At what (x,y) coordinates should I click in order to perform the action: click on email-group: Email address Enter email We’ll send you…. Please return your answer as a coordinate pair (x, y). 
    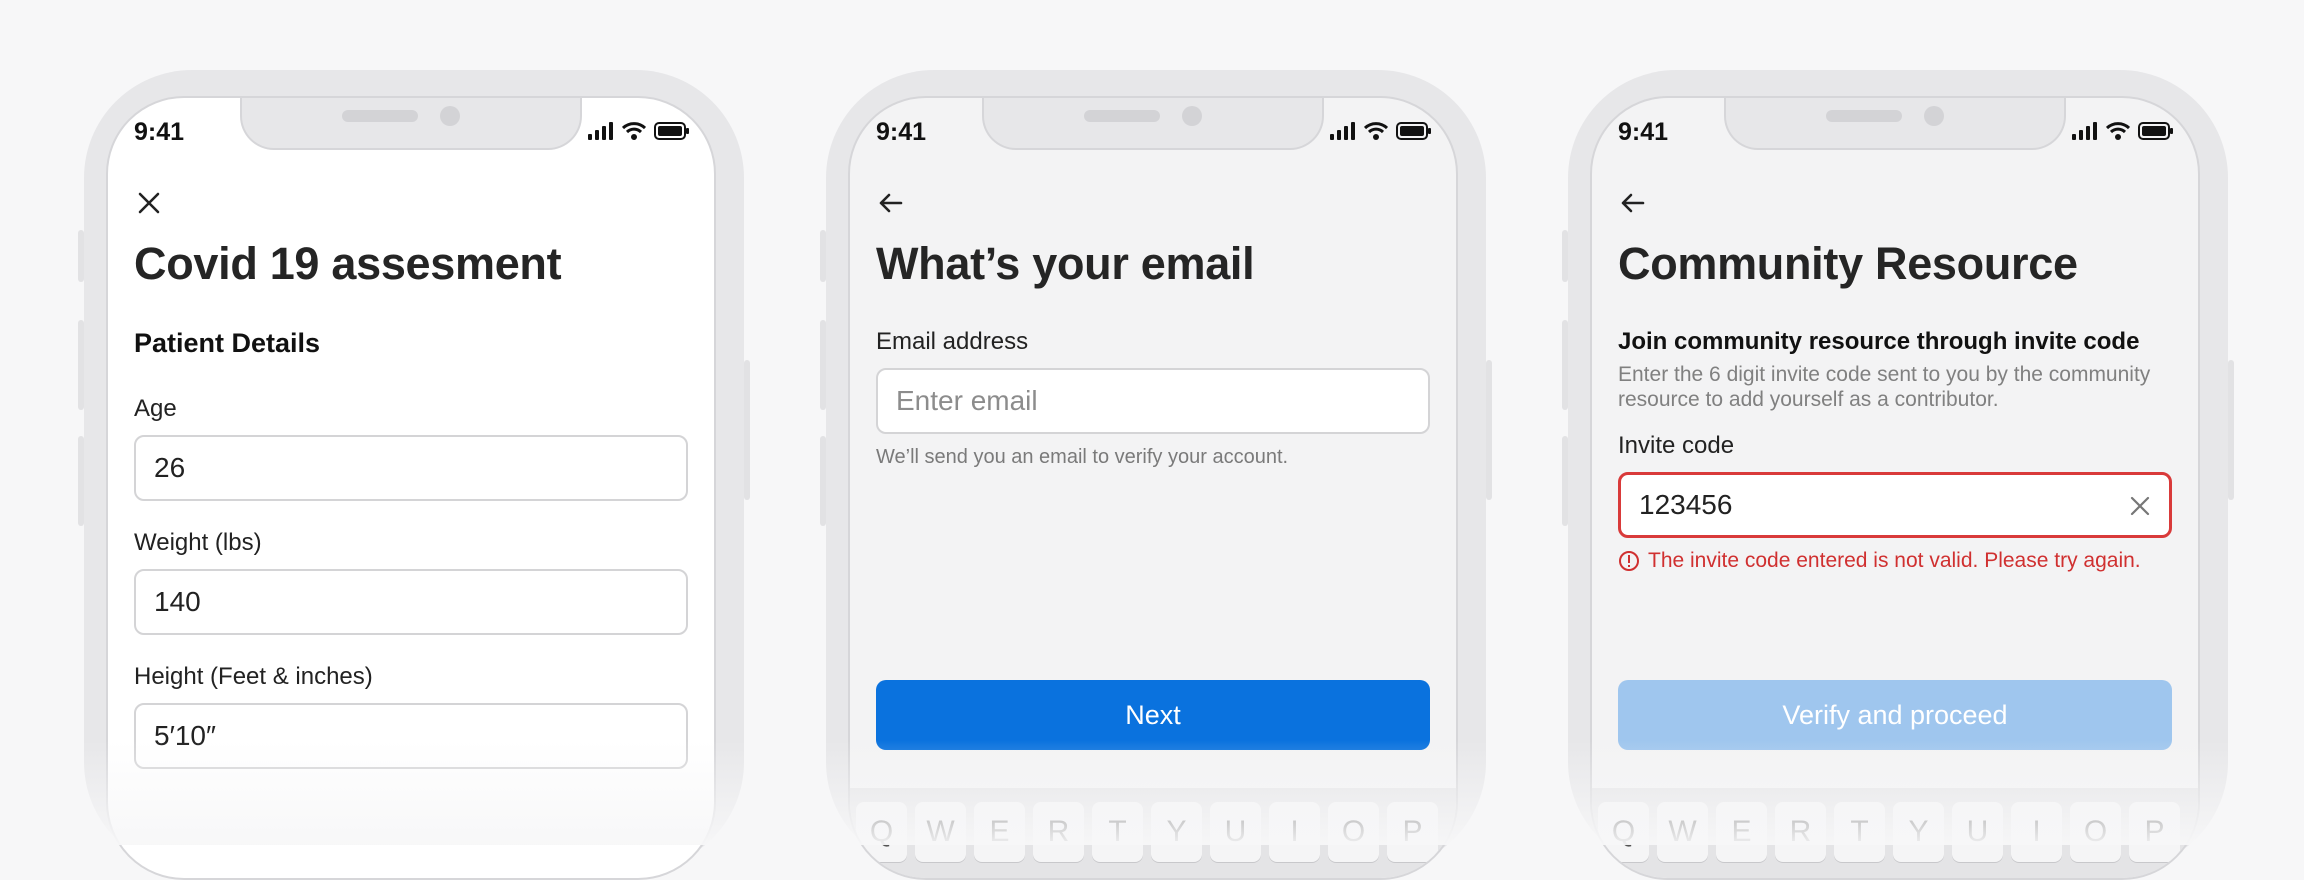
    Looking at the image, I should click on (1153, 398).